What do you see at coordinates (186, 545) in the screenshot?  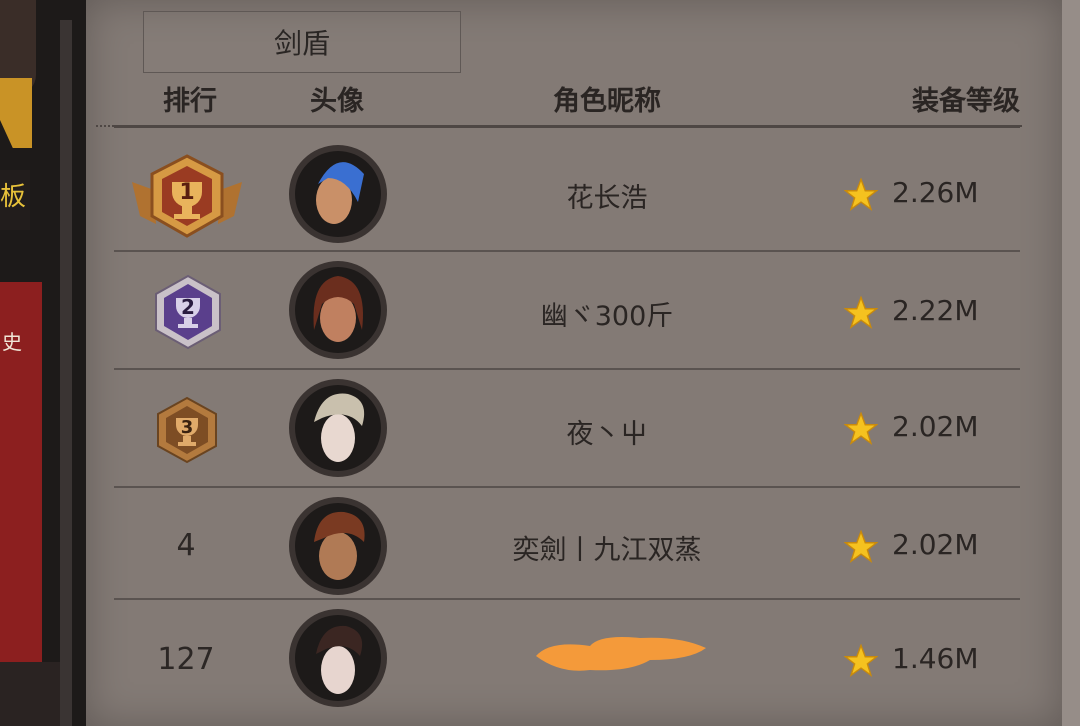 I see `rank-number: 4` at bounding box center [186, 545].